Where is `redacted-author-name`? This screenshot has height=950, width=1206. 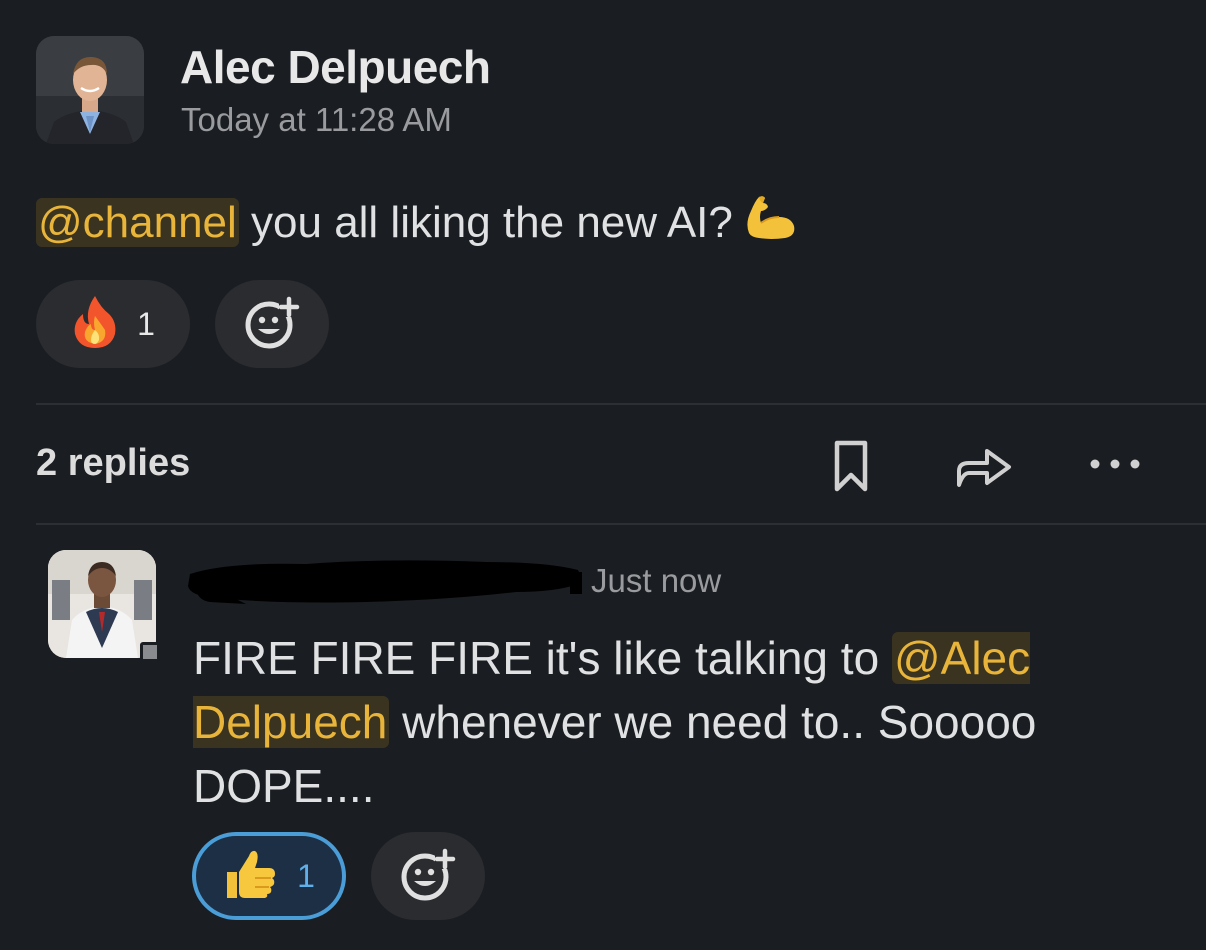 redacted-author-name is located at coordinates (385, 581).